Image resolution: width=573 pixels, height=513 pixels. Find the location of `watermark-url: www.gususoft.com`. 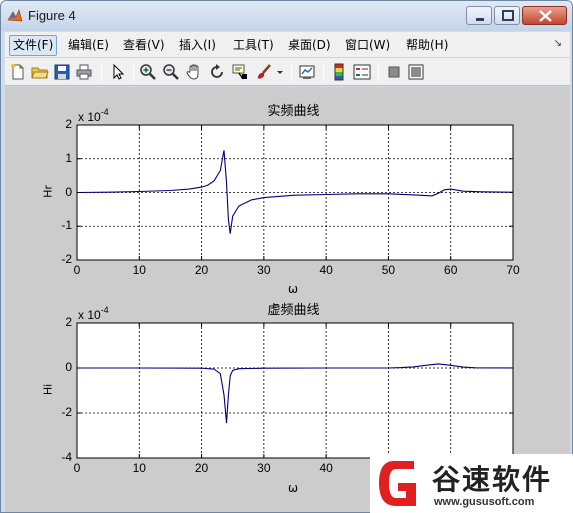

watermark-url: www.gususoft.com is located at coordinates (484, 502).